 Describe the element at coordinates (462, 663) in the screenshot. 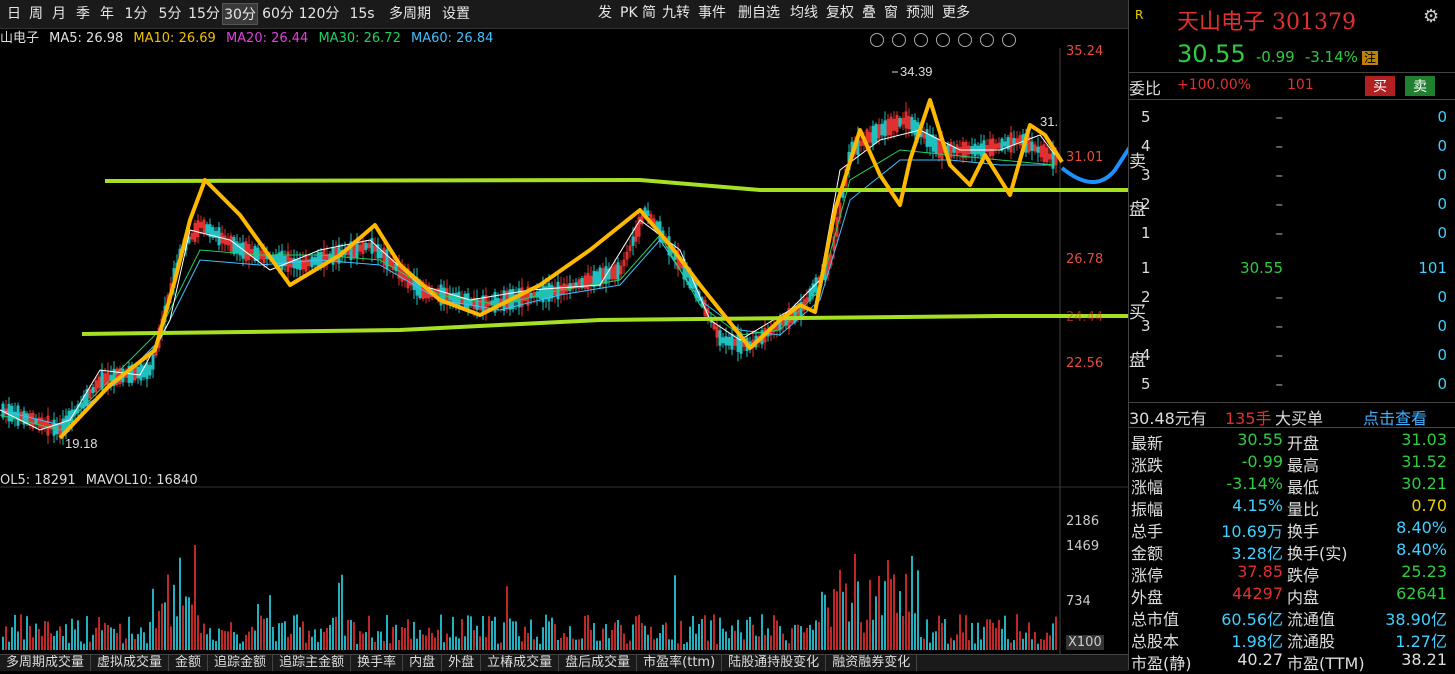

I see `indicator-tab-7: 外盘` at that location.